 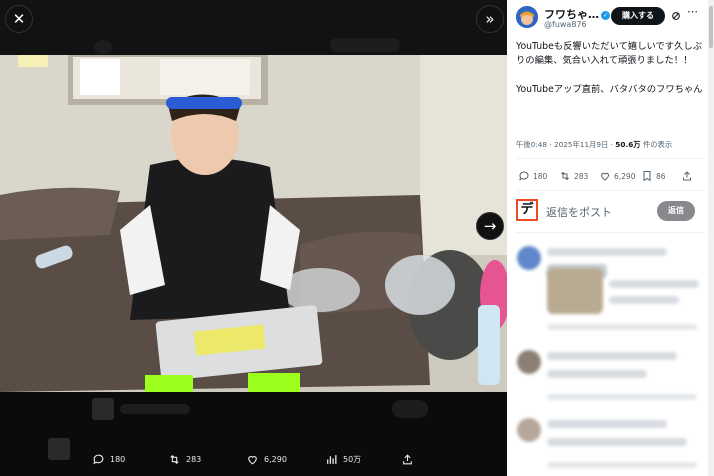 What do you see at coordinates (118, 459) in the screenshot?
I see `reply-count: 180` at bounding box center [118, 459].